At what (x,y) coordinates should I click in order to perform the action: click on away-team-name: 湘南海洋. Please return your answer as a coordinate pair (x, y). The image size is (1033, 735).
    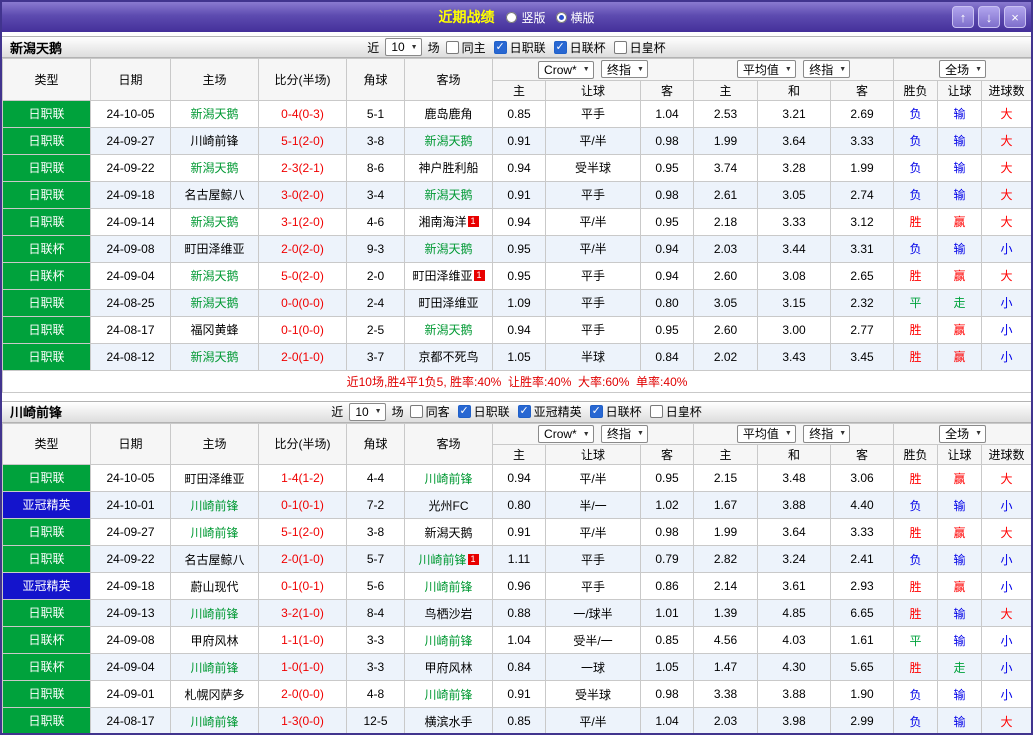
    Looking at the image, I should click on (442, 222).